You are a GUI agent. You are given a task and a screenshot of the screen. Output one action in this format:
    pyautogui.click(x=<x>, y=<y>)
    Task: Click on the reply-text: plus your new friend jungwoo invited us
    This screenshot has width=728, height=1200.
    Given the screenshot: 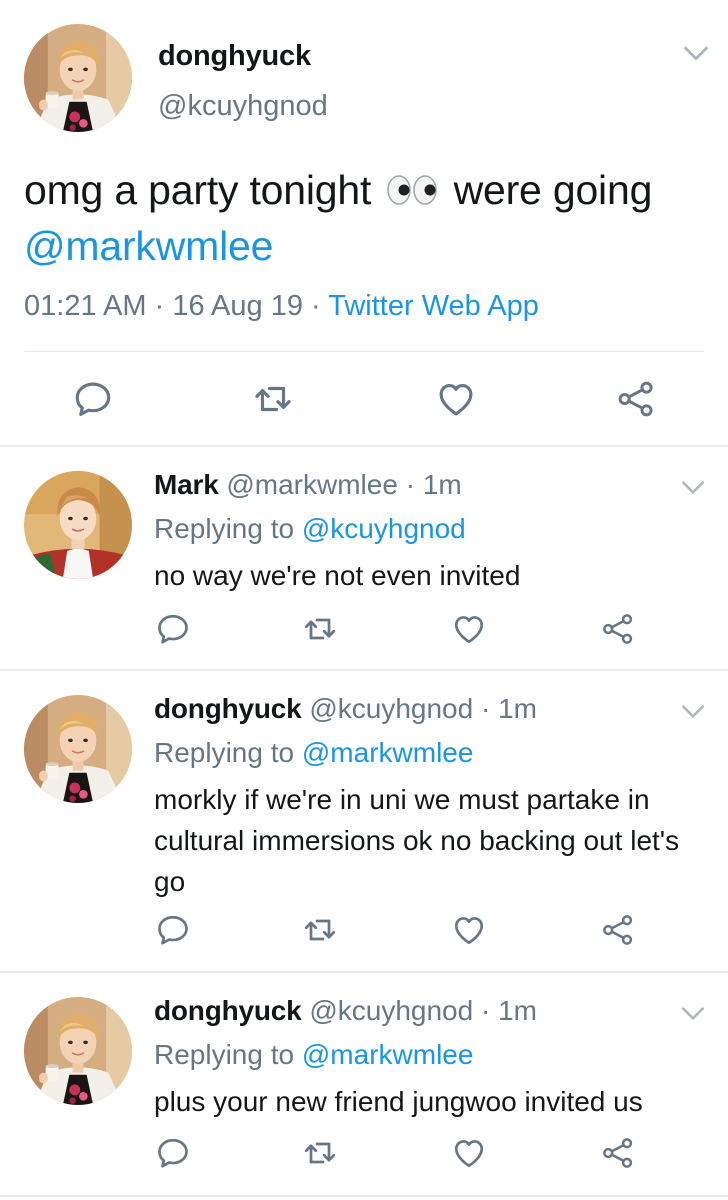 What is the action you would take?
    pyautogui.click(x=398, y=1101)
    